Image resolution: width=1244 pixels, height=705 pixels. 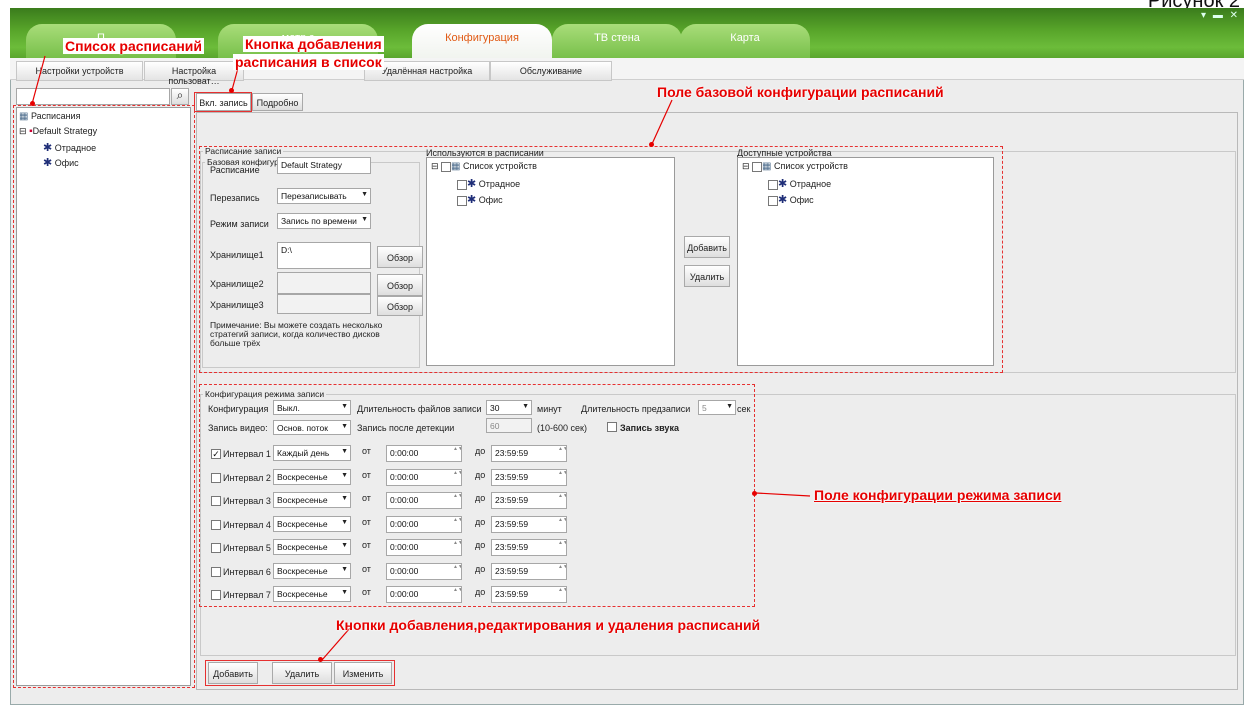 What do you see at coordinates (800, 92) in the screenshot?
I see `annotation-base-config: Поле базовой конфигурации расписаний` at bounding box center [800, 92].